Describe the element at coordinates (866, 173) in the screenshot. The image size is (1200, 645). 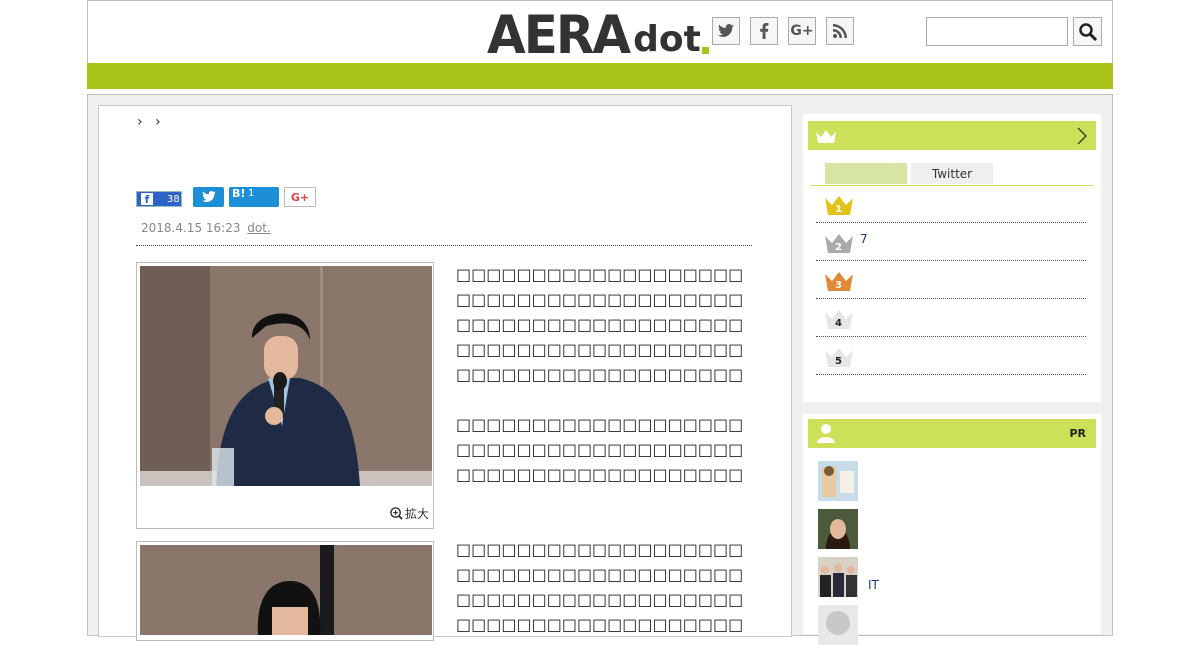
I see `tab-ranking` at that location.